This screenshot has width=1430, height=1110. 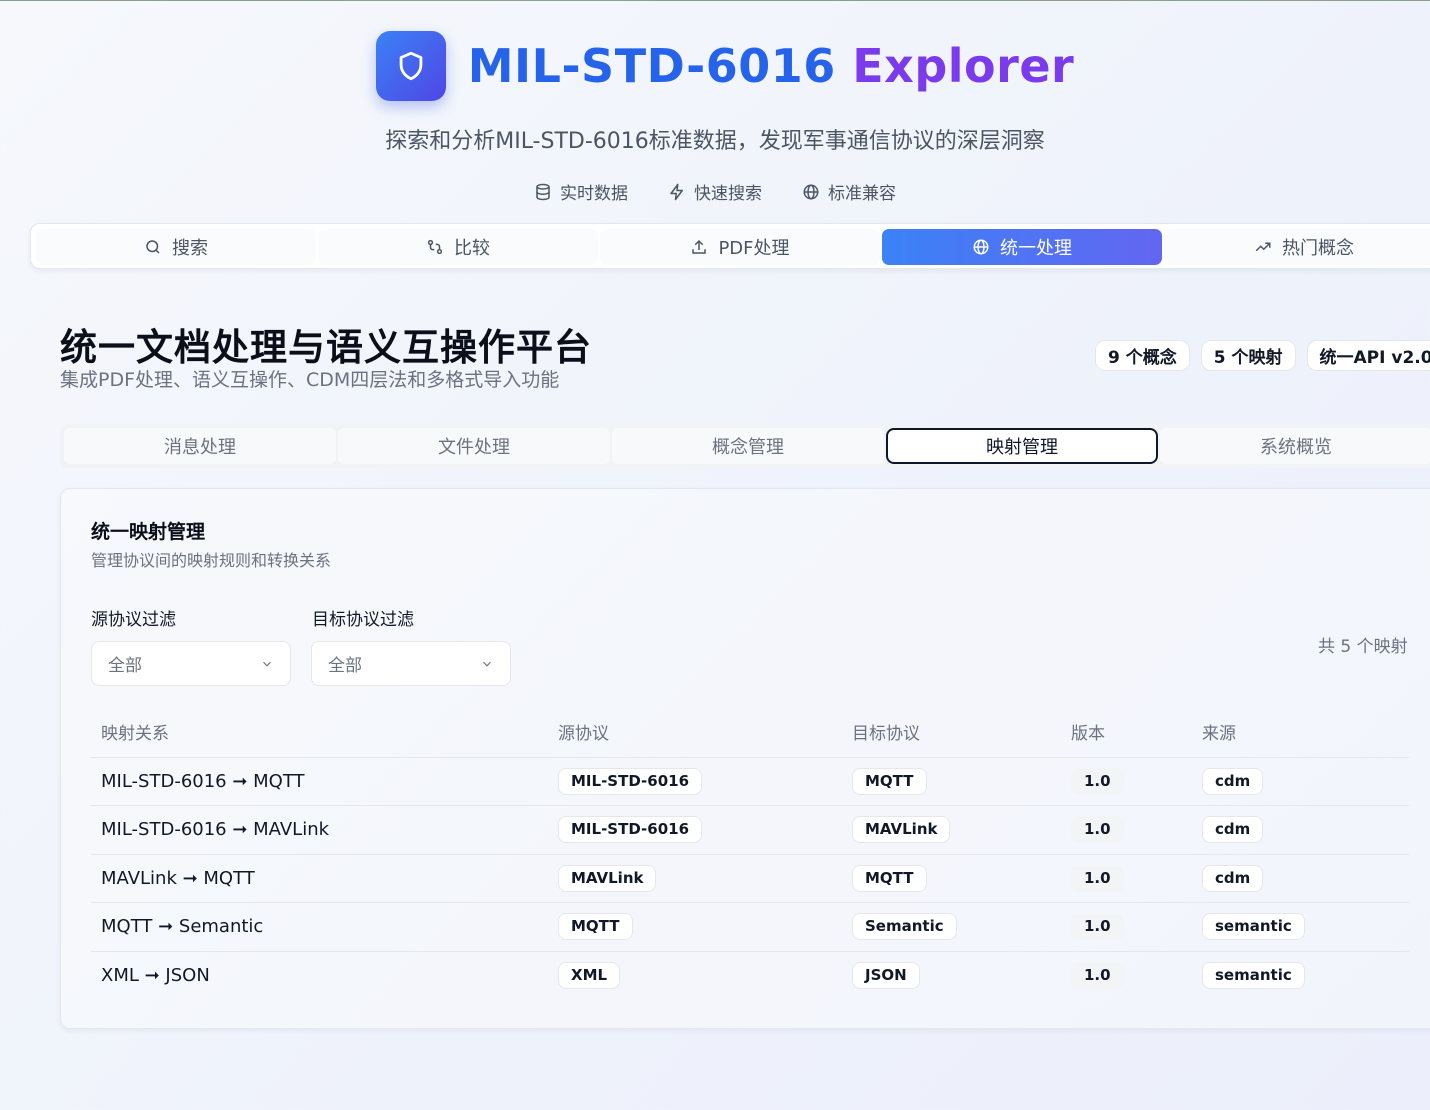 What do you see at coordinates (695, 878) in the screenshot?
I see `source-cell: MAVLink` at bounding box center [695, 878].